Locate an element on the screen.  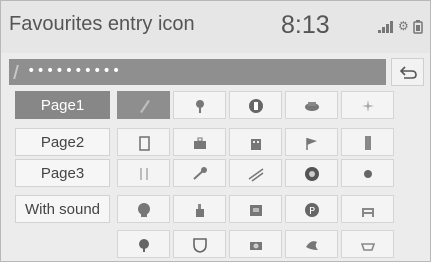
page2-button: Page2 is located at coordinates (62, 142).